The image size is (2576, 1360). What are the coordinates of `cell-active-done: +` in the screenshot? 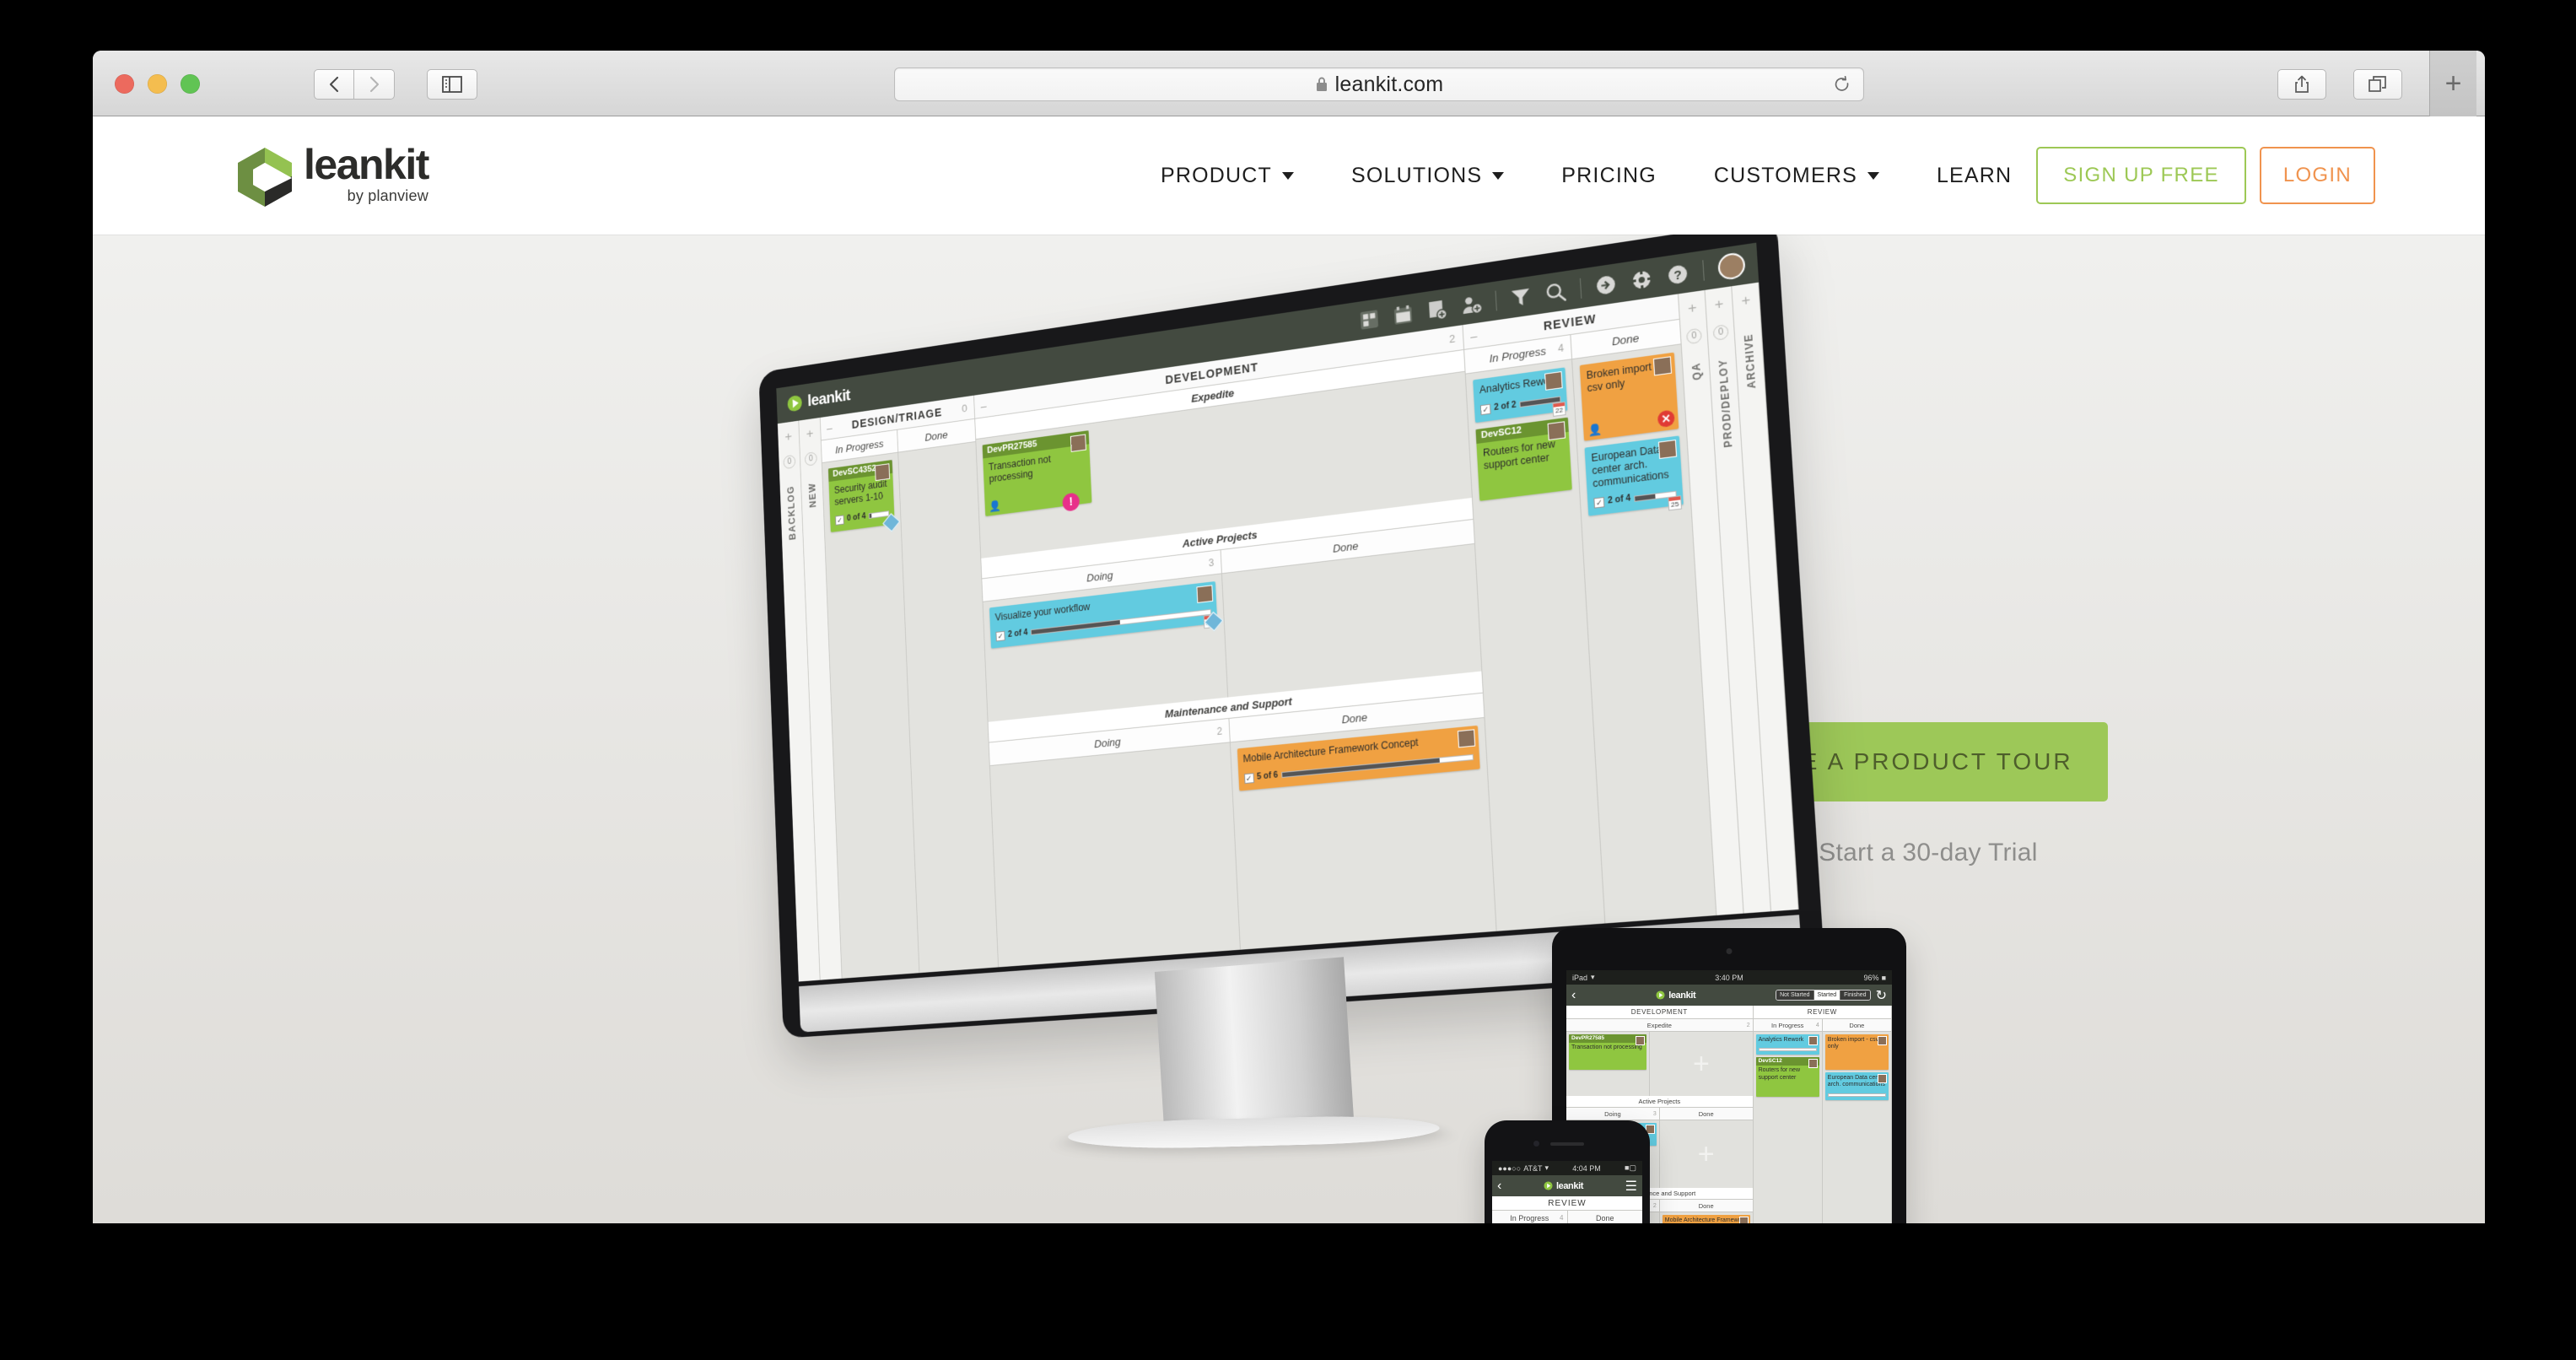 It's located at (1706, 1154).